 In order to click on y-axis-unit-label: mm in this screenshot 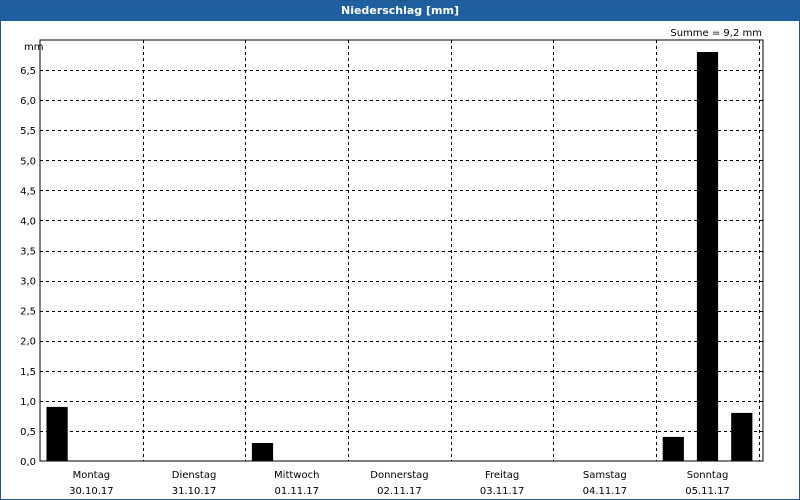, I will do `click(33, 47)`.